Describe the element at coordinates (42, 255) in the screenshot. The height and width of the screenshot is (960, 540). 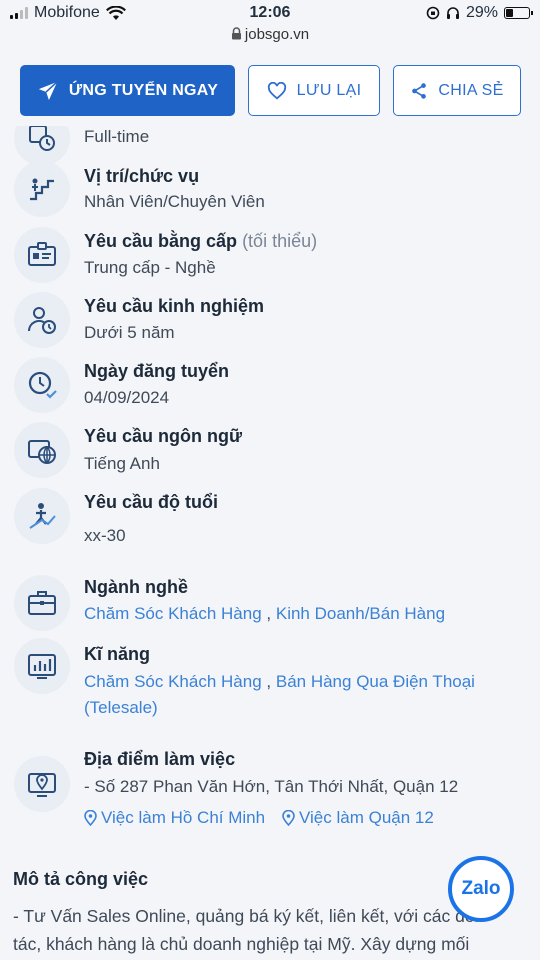
I see `id-card-icon` at that location.